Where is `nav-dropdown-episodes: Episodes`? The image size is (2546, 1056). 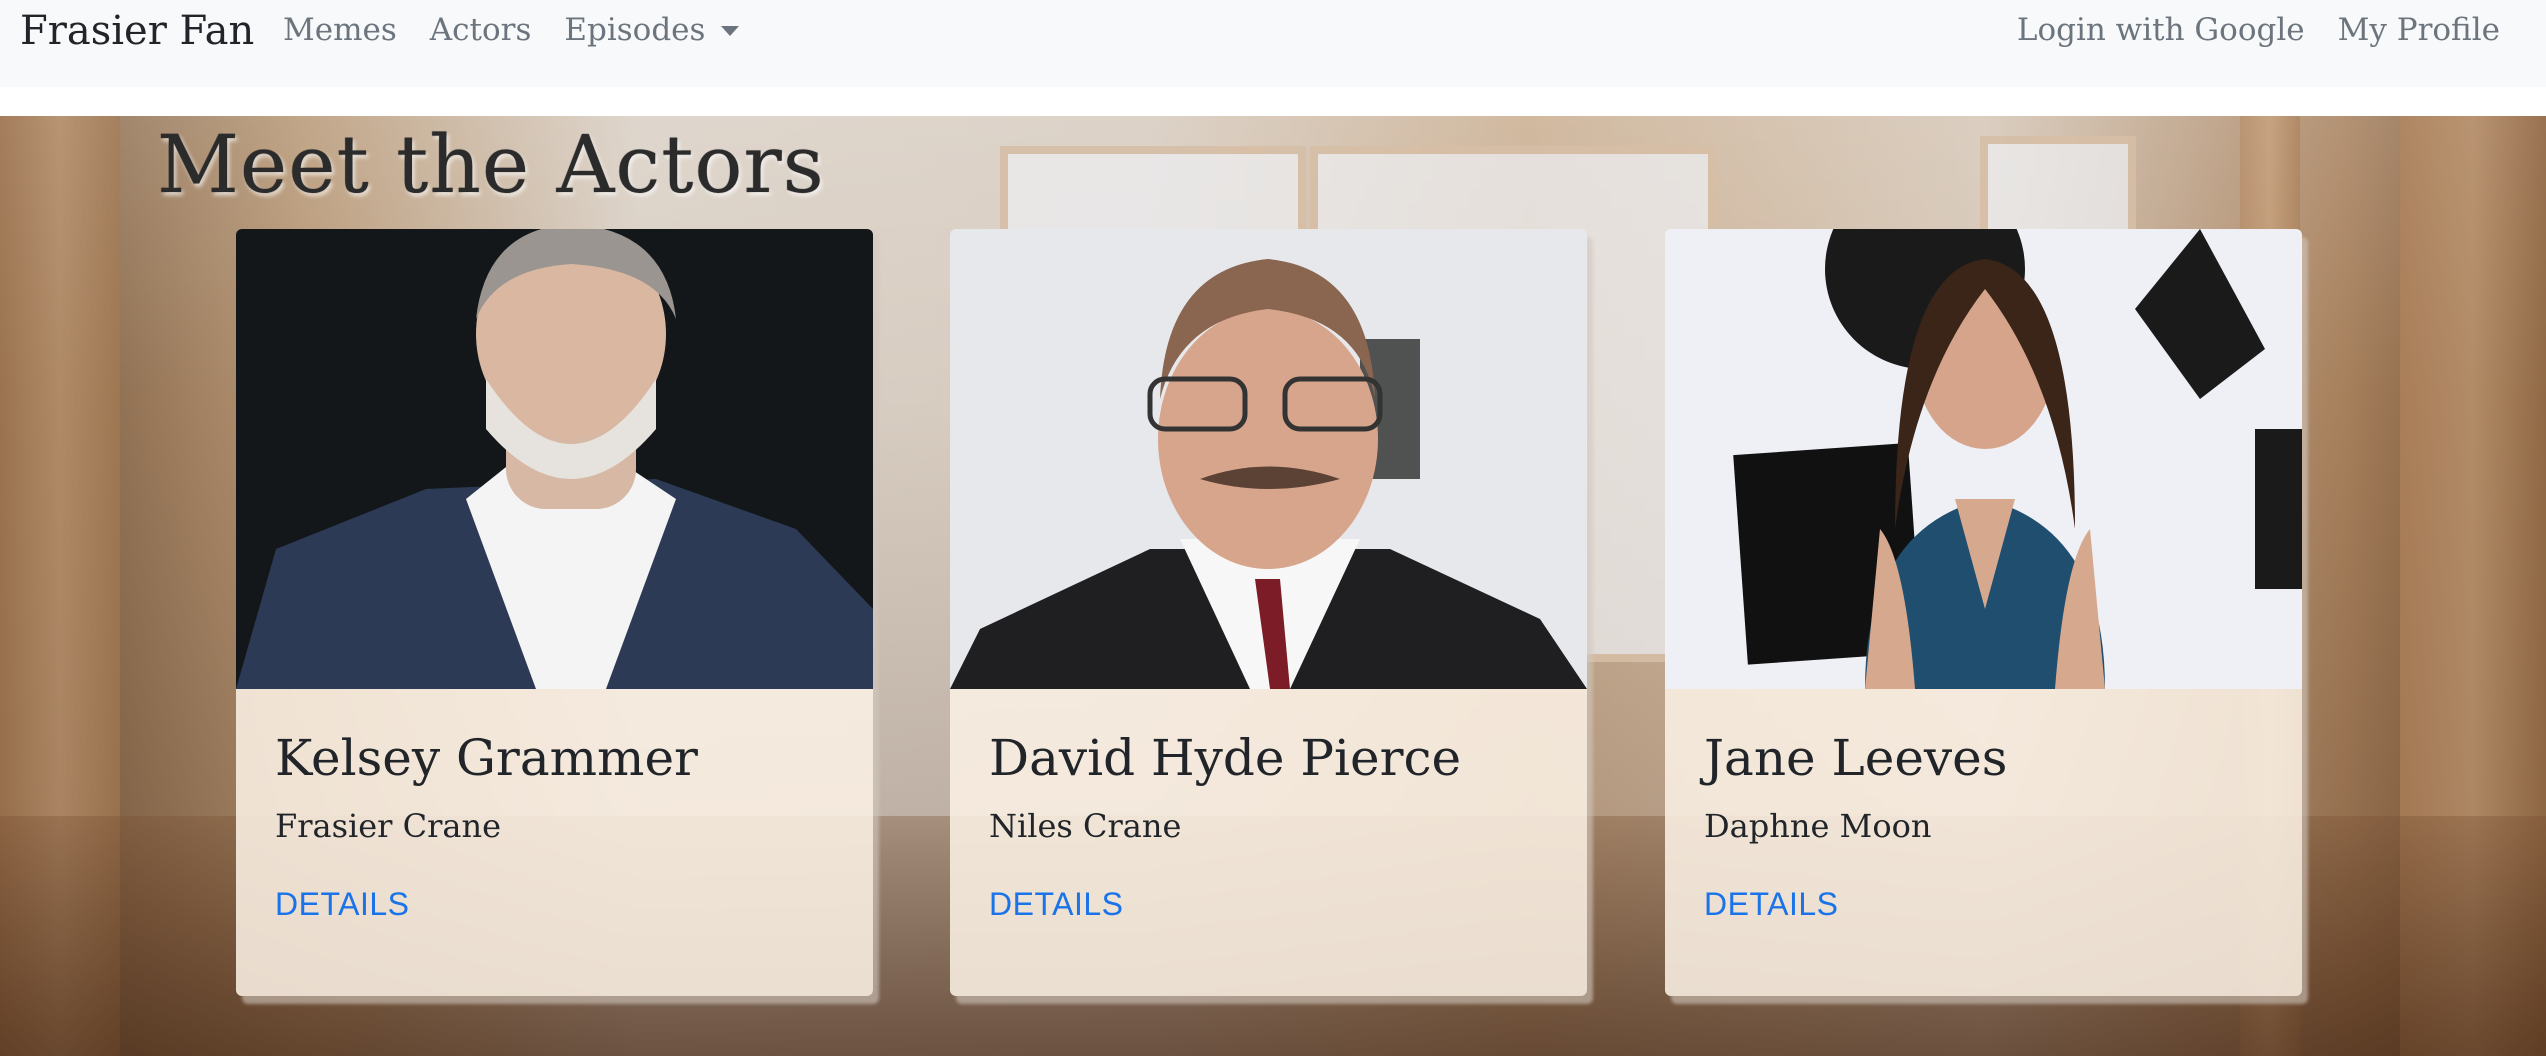 nav-dropdown-episodes: Episodes is located at coordinates (652, 30).